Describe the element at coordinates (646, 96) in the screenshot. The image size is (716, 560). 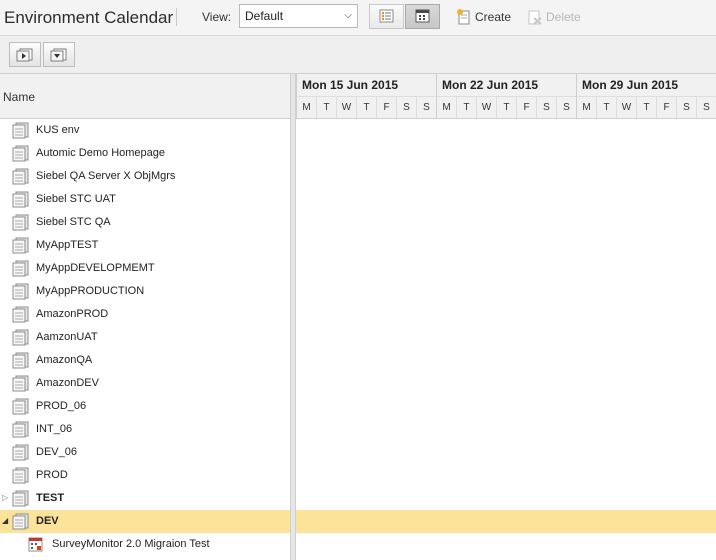
I see `week-column: Mon 29 Jun 2015 M T W T F S S` at that location.